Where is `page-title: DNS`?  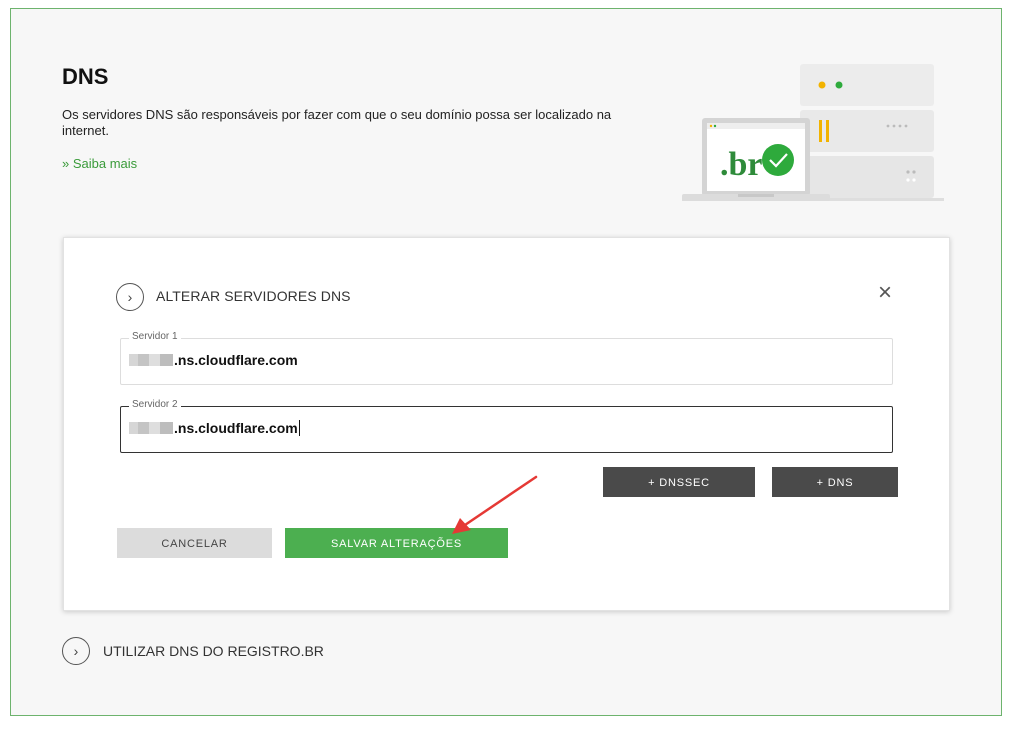
page-title: DNS is located at coordinates (85, 76).